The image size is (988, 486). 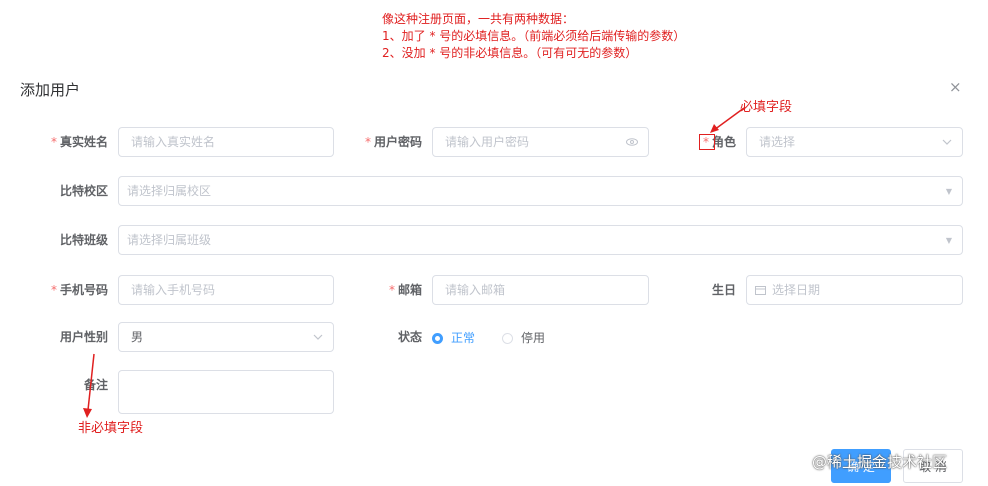 I want to click on phone-label: * 手机号码, so click(x=79, y=290).